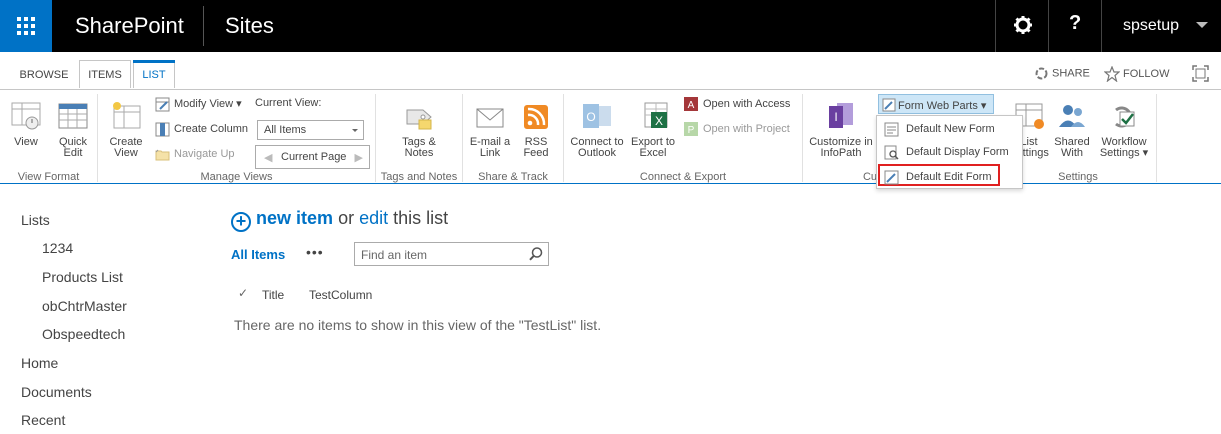 Image resolution: width=1221 pixels, height=434 pixels. Describe the element at coordinates (841, 115) in the screenshot. I see `infopath-icon: I` at that location.